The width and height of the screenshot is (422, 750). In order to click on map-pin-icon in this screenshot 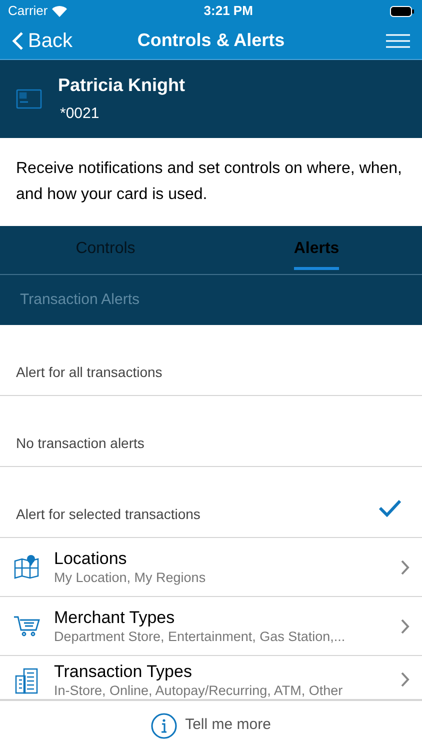, I will do `click(27, 567)`.